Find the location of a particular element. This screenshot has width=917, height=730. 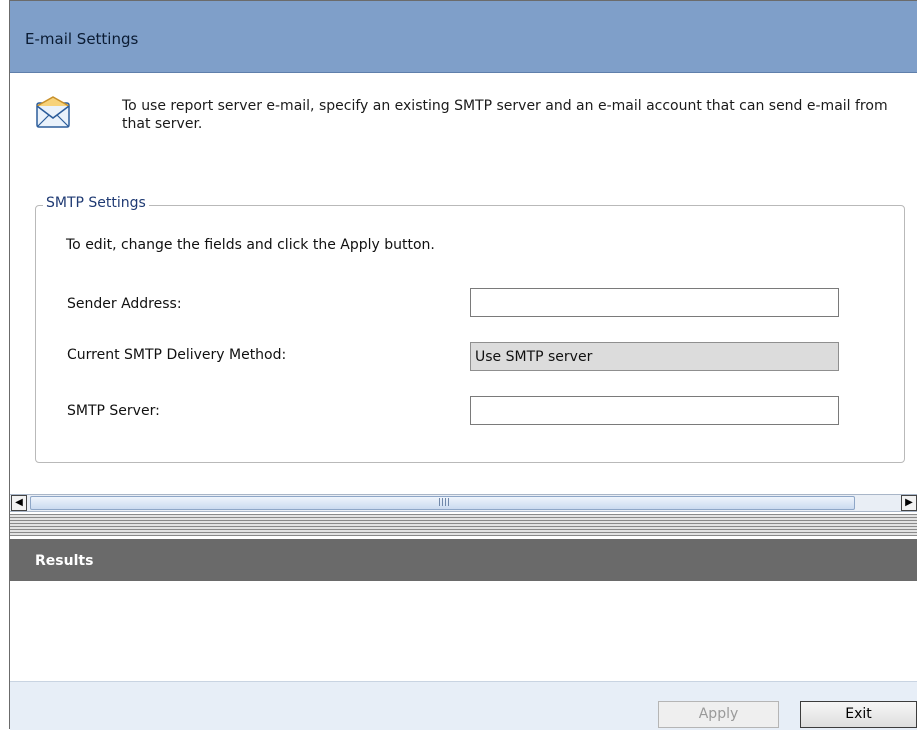

sender-address-input is located at coordinates (654, 302).